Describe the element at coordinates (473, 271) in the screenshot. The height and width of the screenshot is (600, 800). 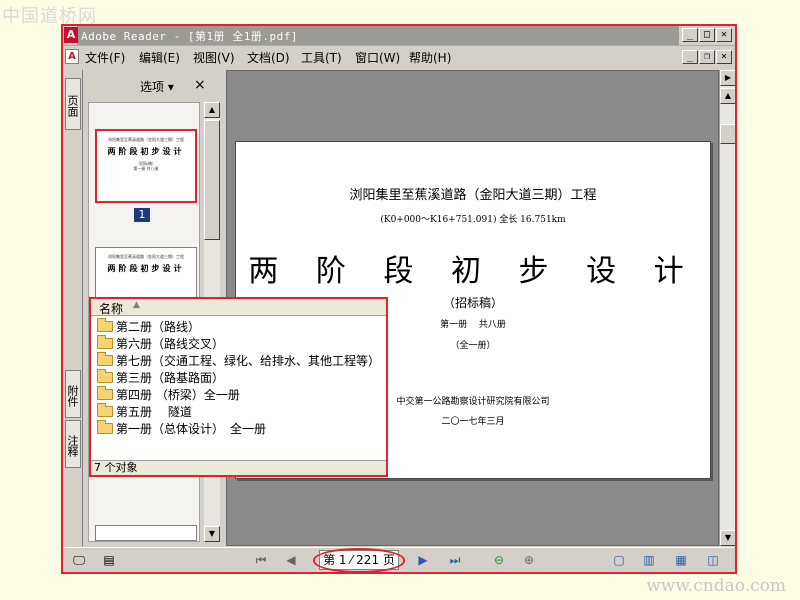
I see `document-title: 两 阶 段 初 步 设 计` at that location.